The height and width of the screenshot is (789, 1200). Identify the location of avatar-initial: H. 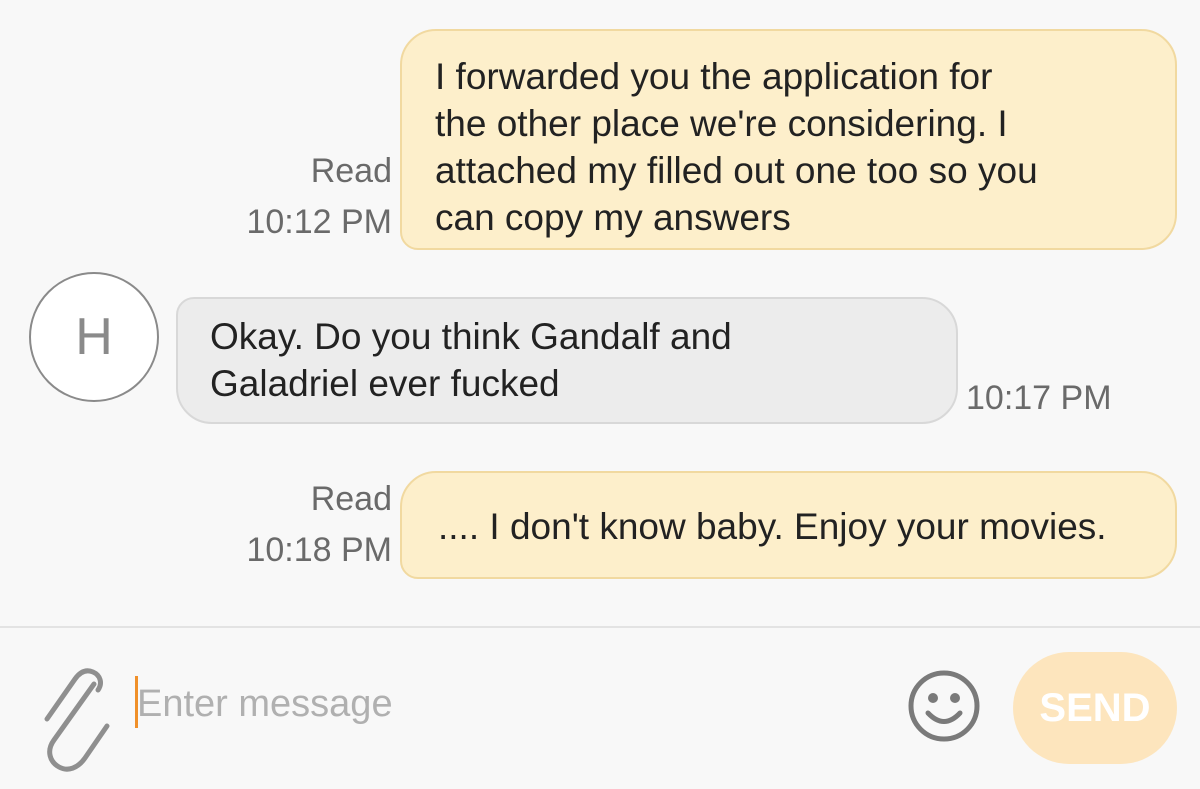
(94, 337).